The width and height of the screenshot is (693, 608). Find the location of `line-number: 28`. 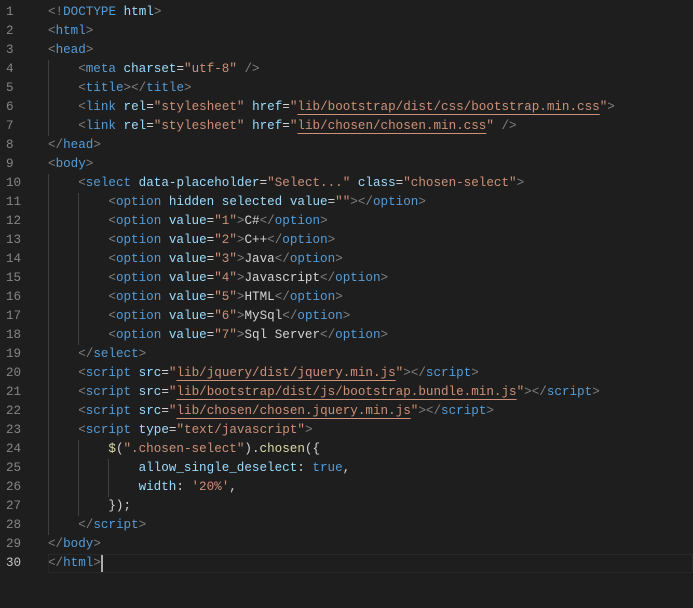

line-number: 28 is located at coordinates (14, 525).